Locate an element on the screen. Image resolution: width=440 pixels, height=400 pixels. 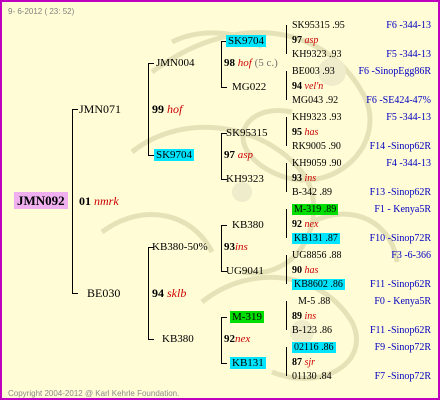
g4-right-top: F6 -344-13 is located at coordinates (408, 25).